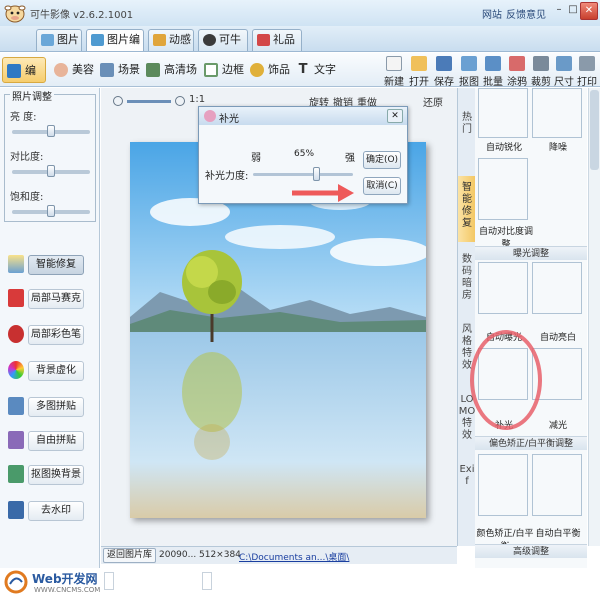  Describe the element at coordinates (541, 71) in the screenshot. I see `crop-button: 裁剪` at that location.